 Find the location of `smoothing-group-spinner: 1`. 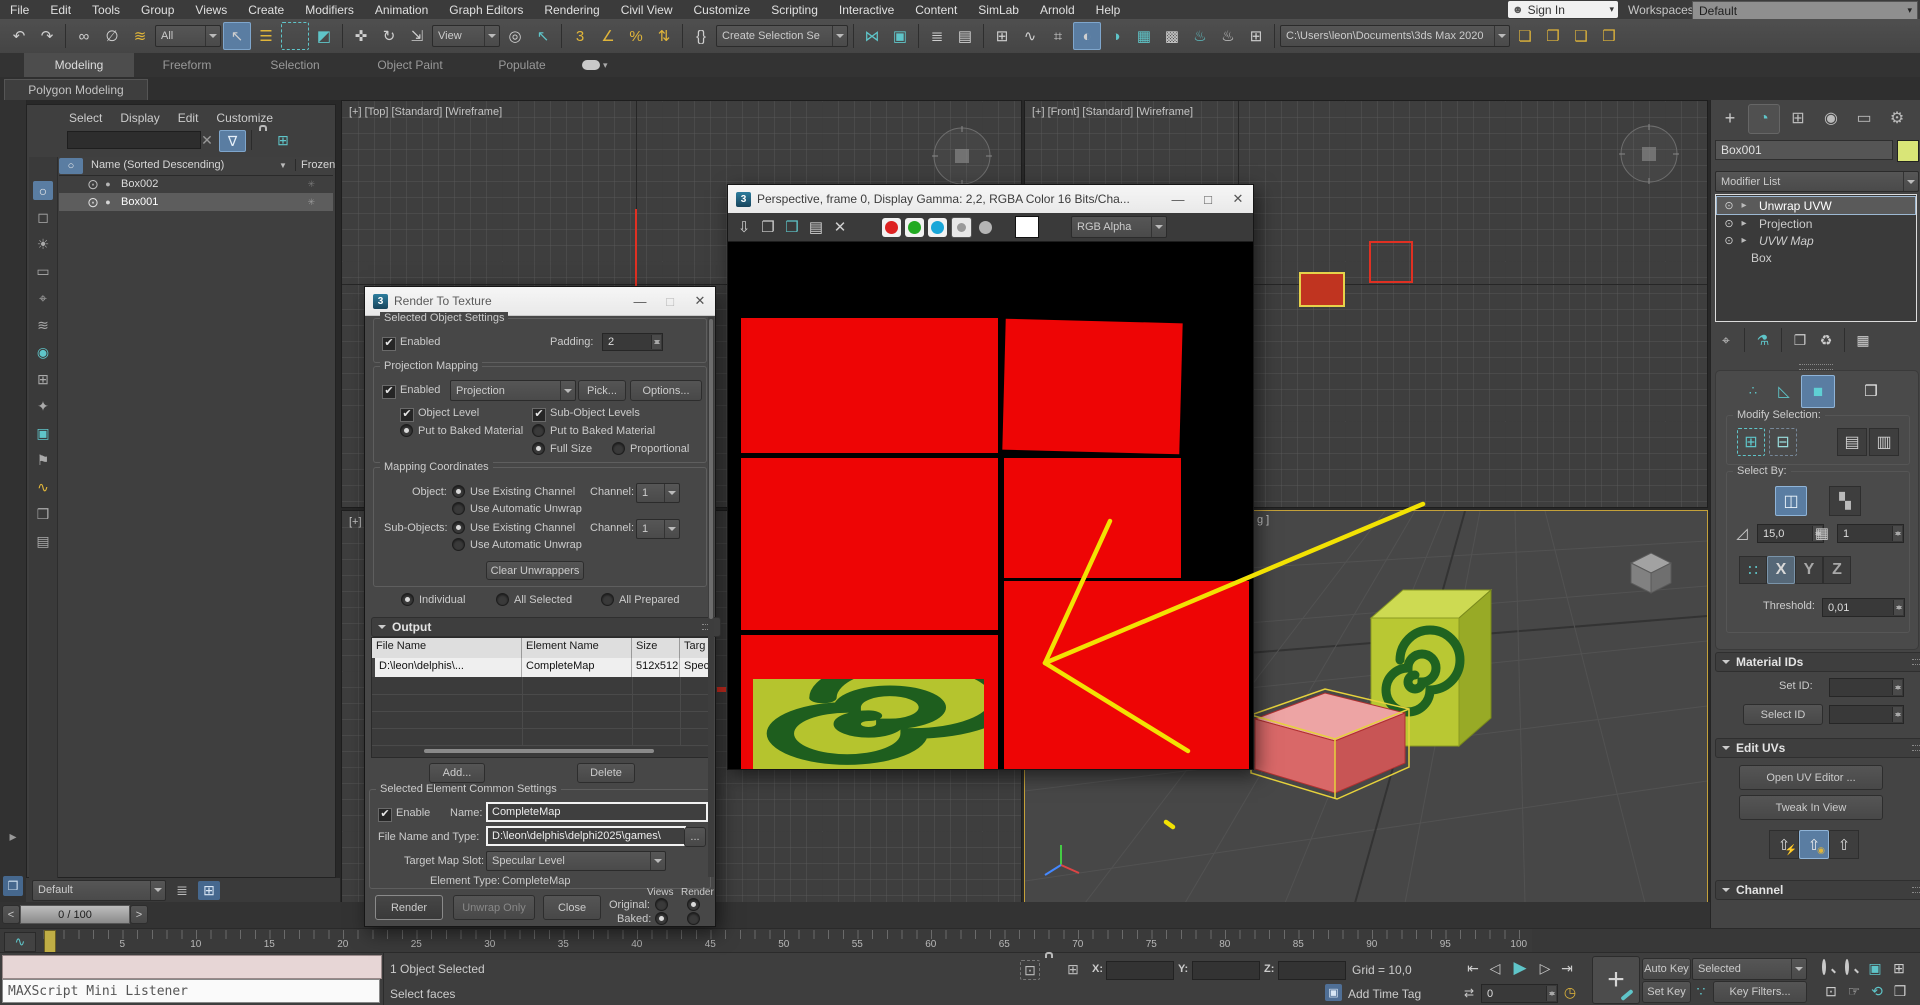

smoothing-group-spinner: 1 is located at coordinates (1870, 533).